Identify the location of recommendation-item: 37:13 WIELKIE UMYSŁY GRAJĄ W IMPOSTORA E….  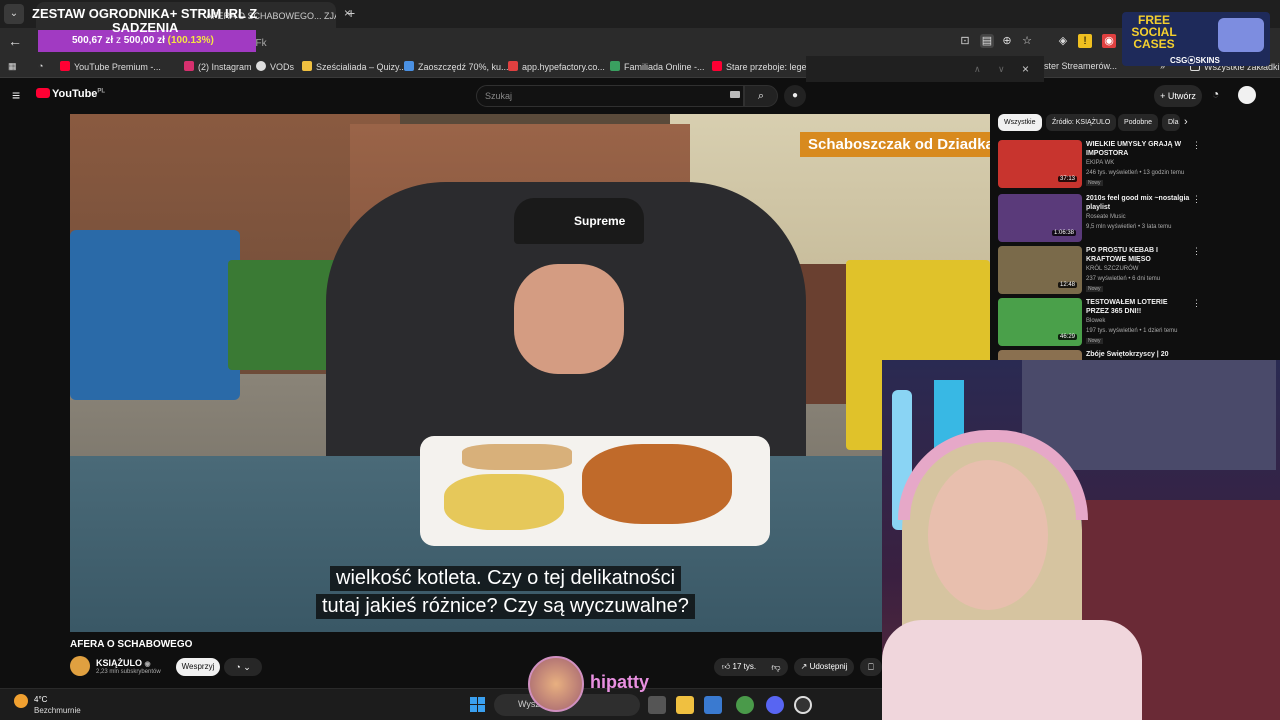
(1113, 165).